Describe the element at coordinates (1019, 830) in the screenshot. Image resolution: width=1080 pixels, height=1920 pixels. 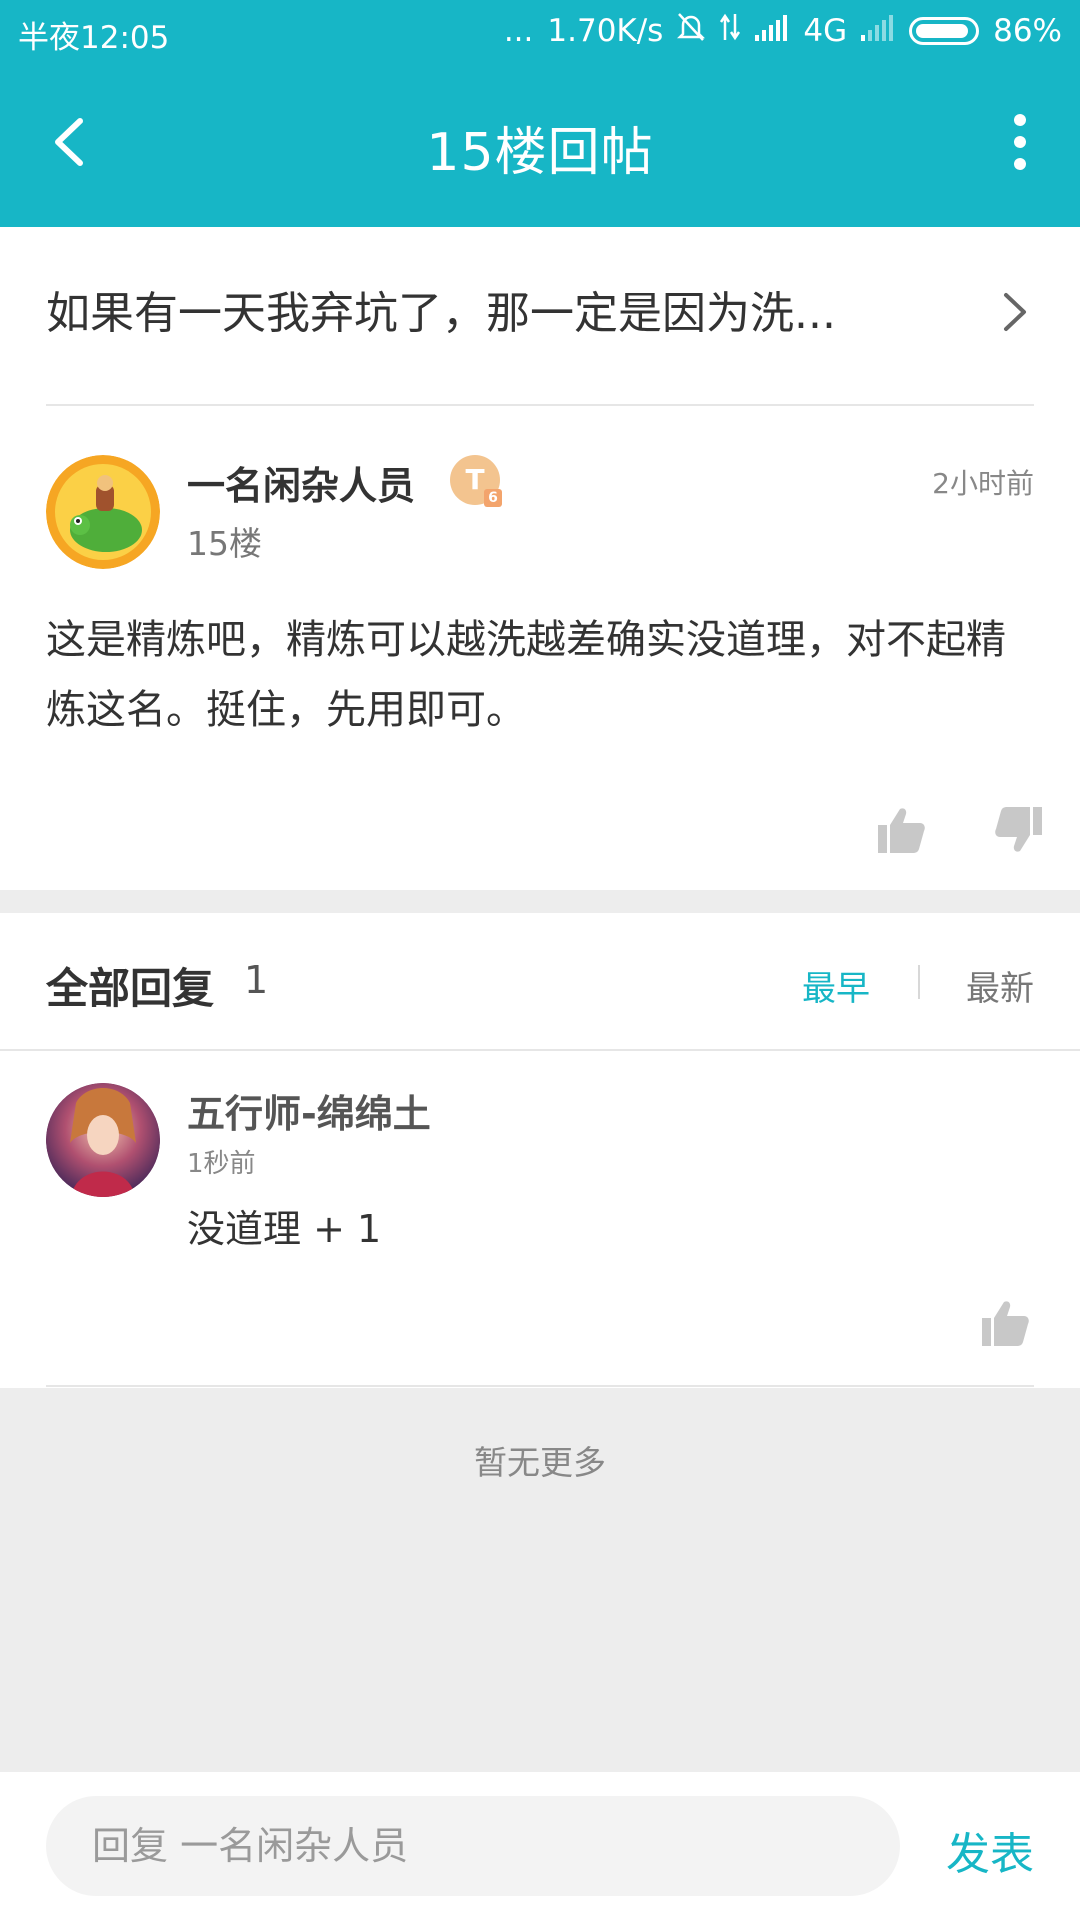
I see `thumbs-down-icon` at that location.